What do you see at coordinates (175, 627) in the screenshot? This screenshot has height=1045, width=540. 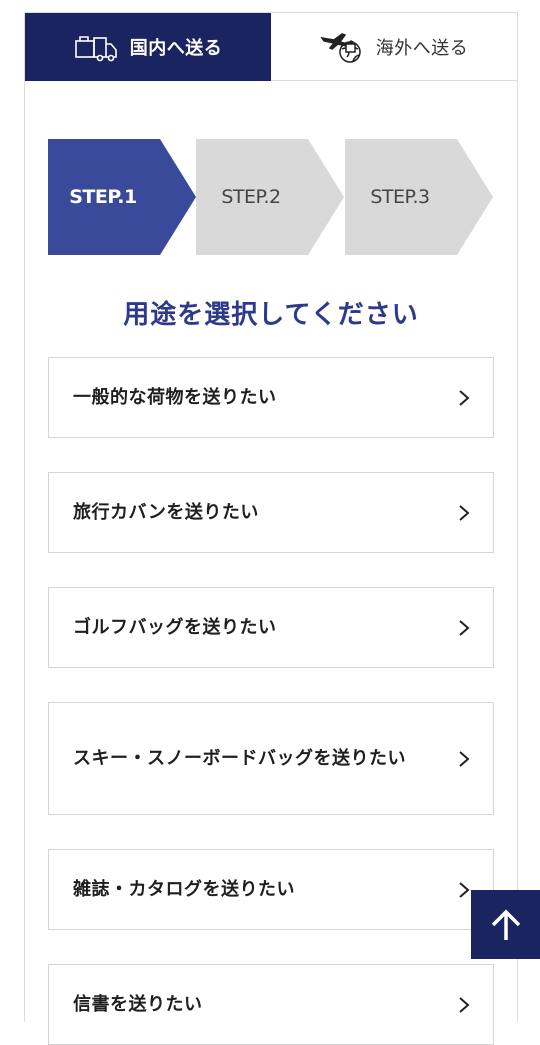 I see `option-label: ゴルフバッグを送りたい` at bounding box center [175, 627].